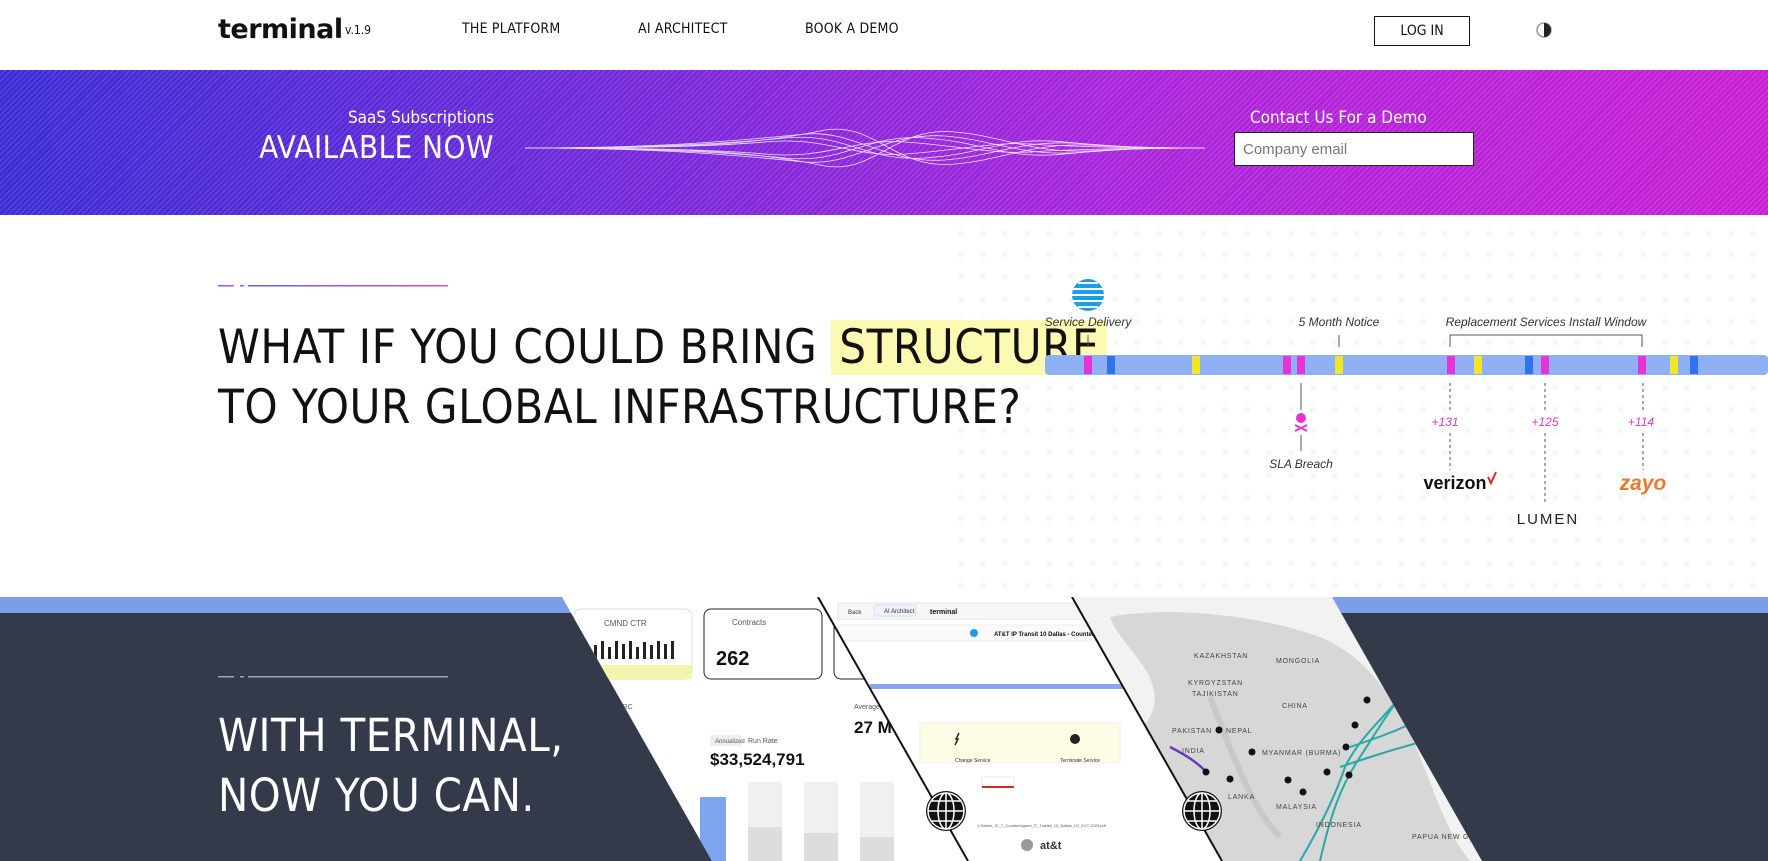 The image size is (1768, 861). I want to click on sla-breach-label: SLA Breach, so click(1301, 464).